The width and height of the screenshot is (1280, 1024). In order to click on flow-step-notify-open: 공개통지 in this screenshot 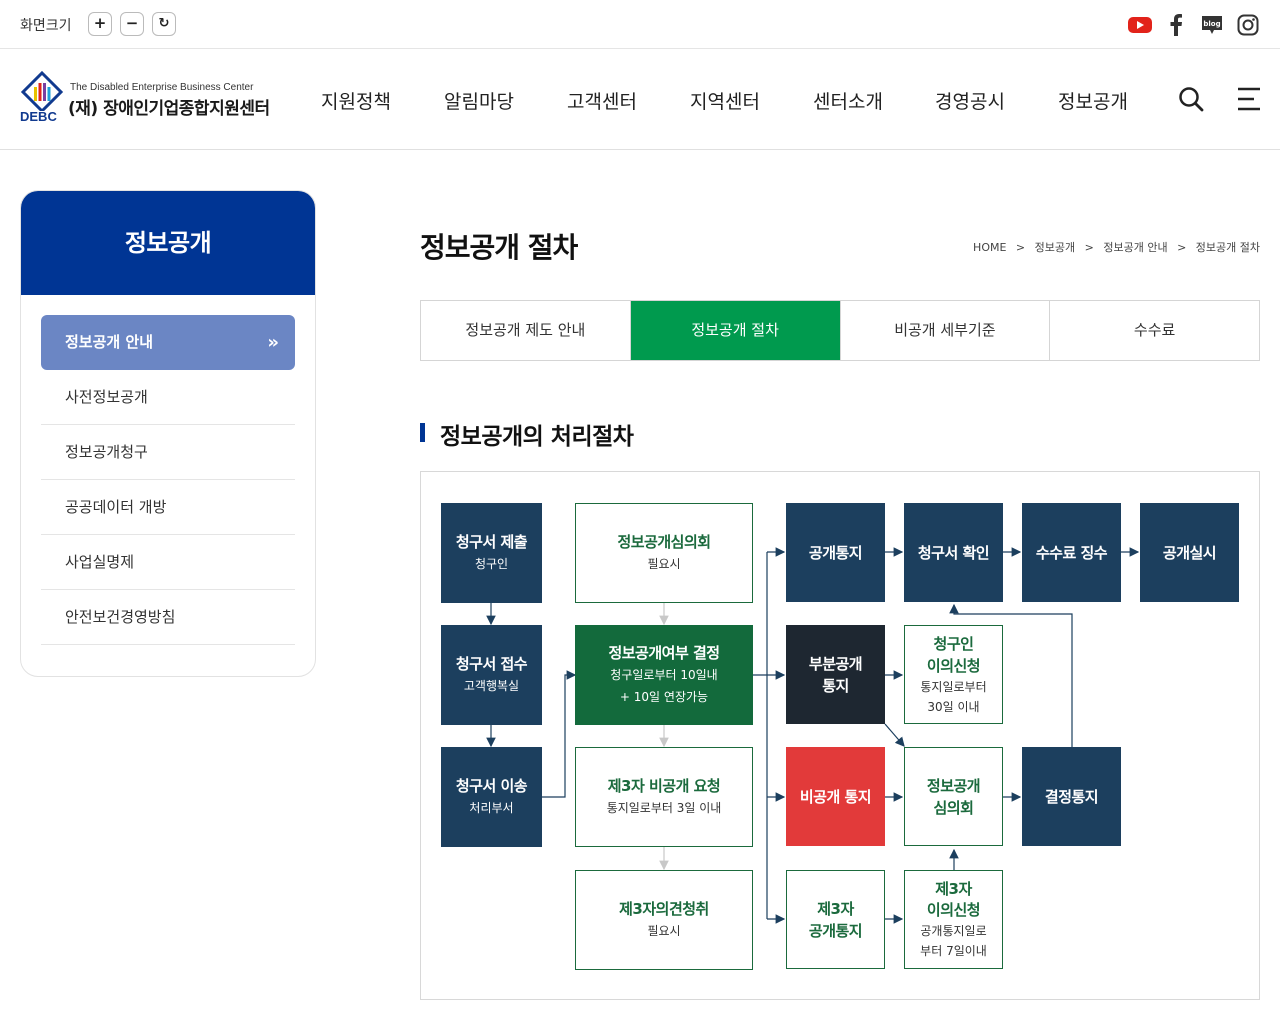, I will do `click(835, 552)`.